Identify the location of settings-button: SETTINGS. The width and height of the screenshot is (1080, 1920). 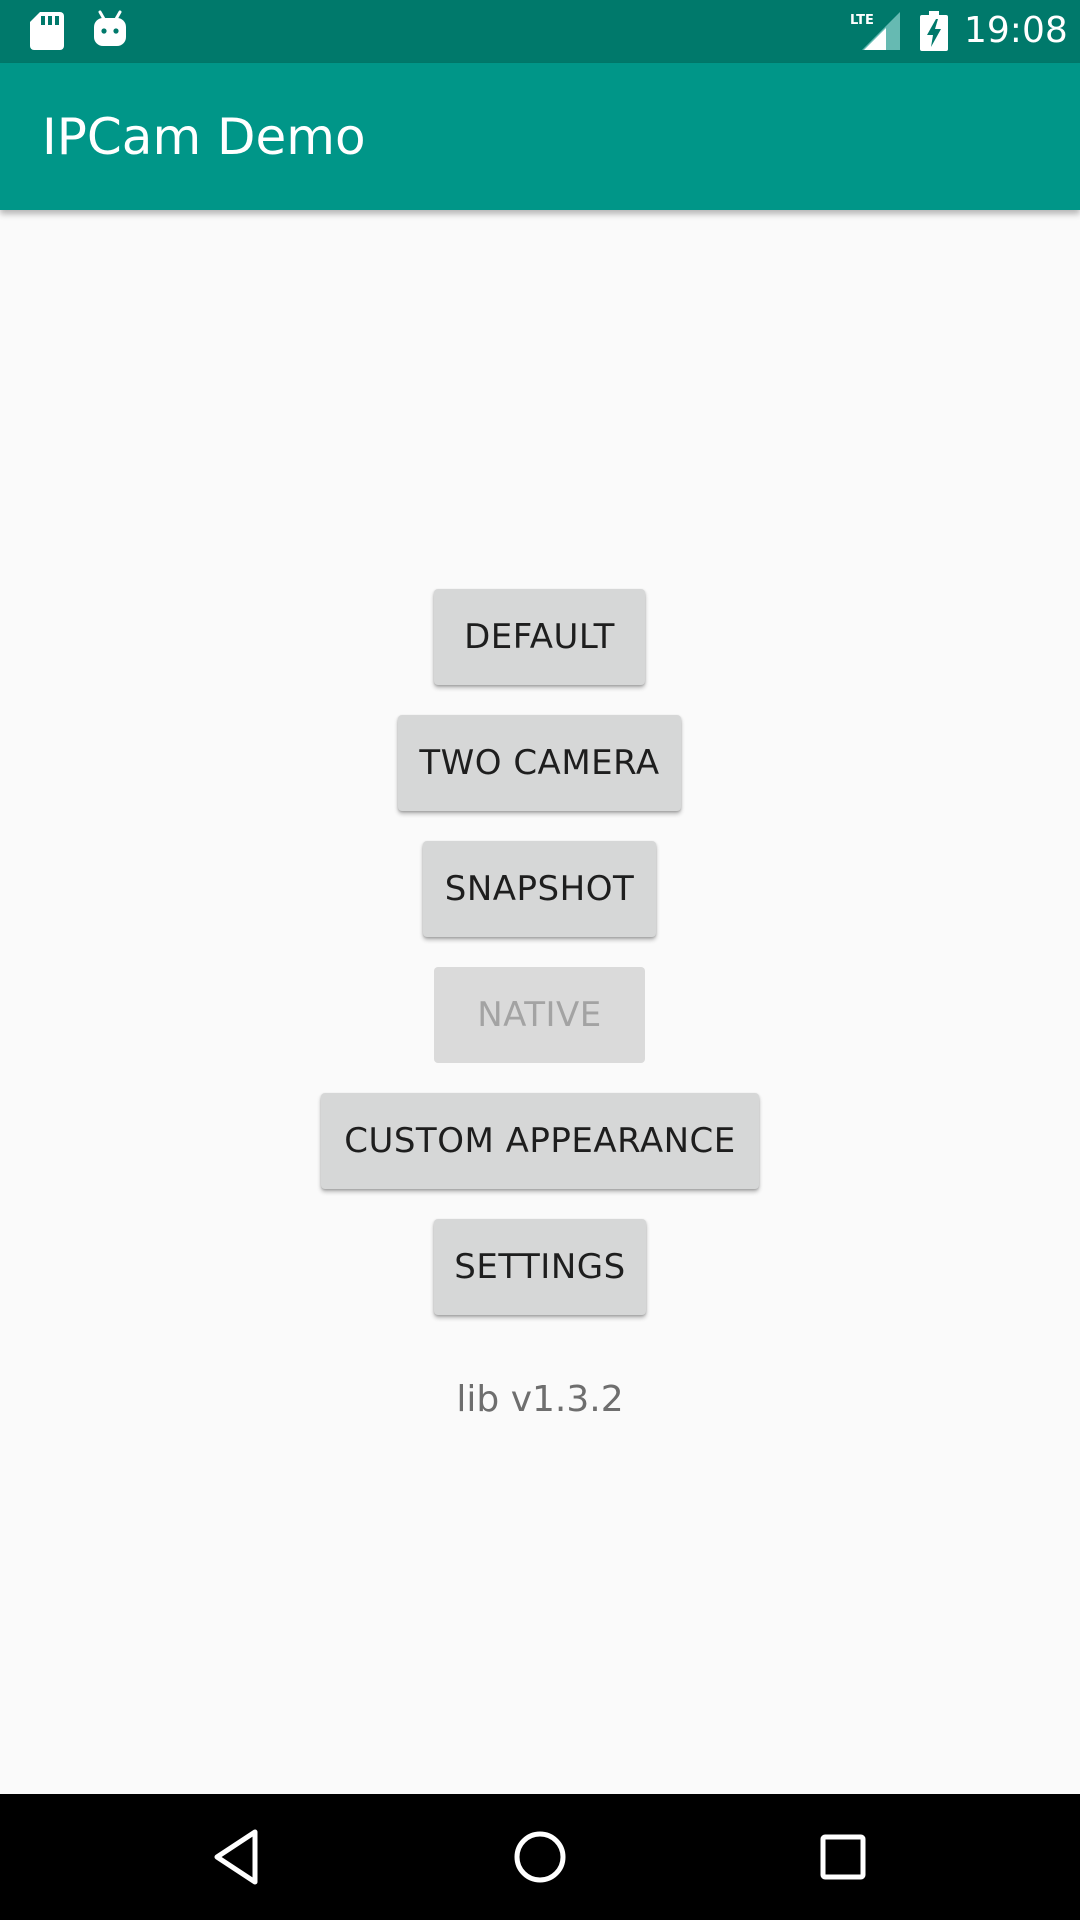
(540, 1267).